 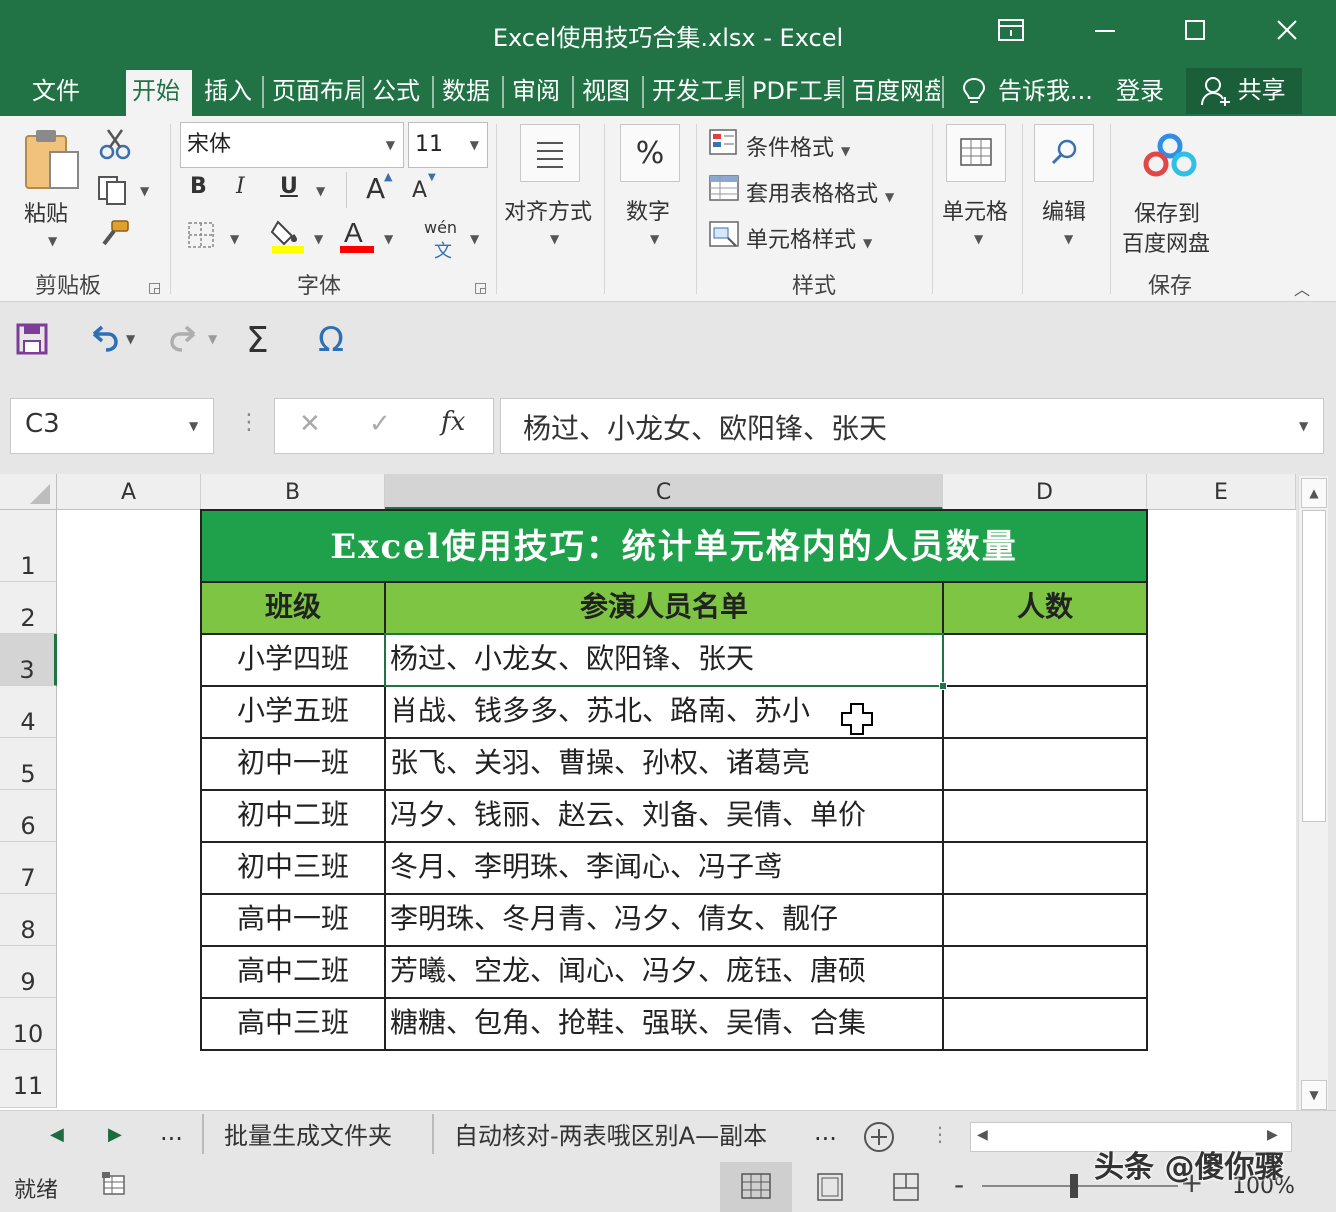 I want to click on undo-icon, so click(x=103, y=341).